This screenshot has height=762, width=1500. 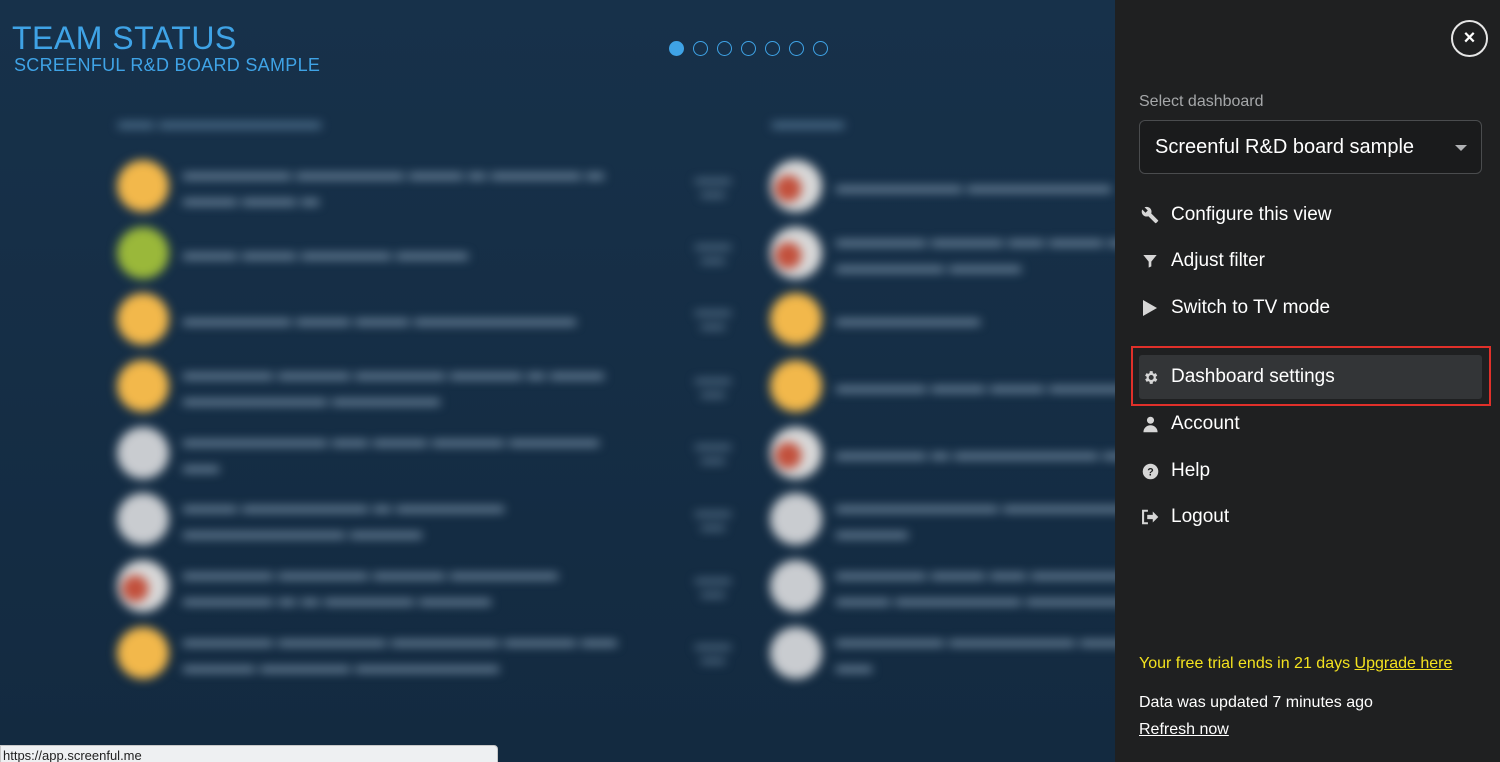 What do you see at coordinates (1150, 424) in the screenshot?
I see `user-icon` at bounding box center [1150, 424].